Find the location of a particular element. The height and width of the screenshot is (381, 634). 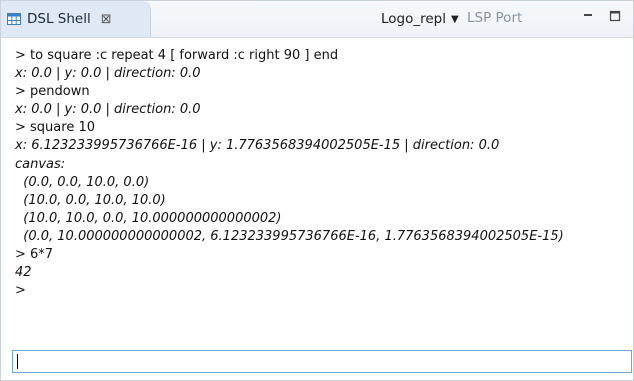

lsp-port-button: LSP Port is located at coordinates (494, 18).